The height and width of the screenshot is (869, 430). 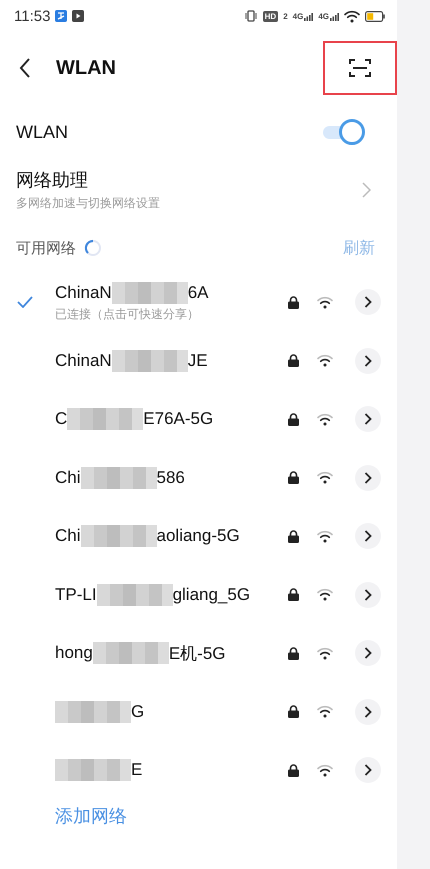 I want to click on wlan-label: WLAN, so click(x=42, y=132).